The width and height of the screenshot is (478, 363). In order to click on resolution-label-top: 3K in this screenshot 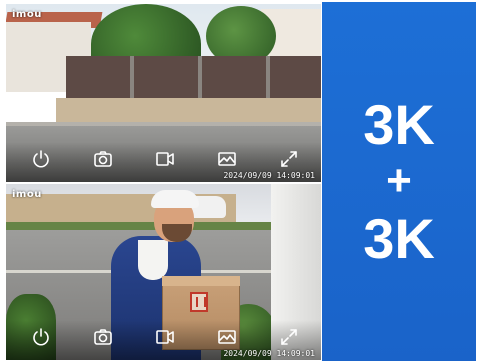, I will do `click(399, 124)`.